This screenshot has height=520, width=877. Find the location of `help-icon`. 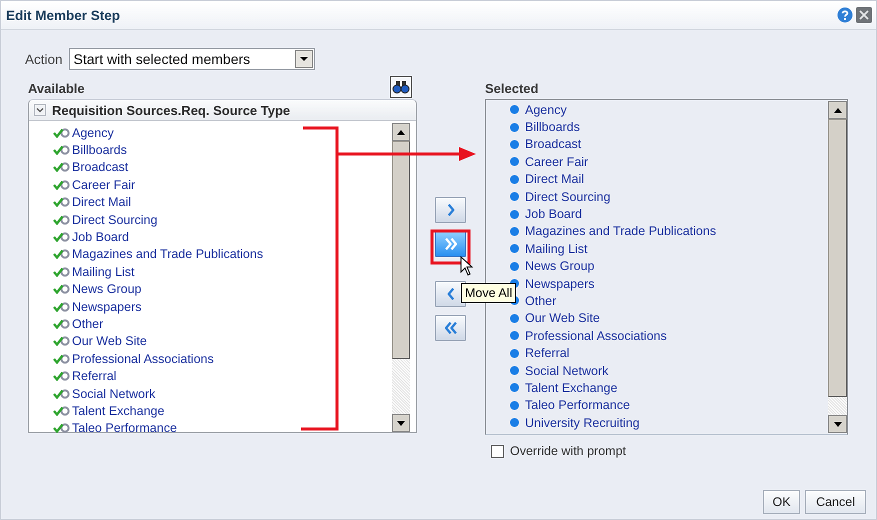

help-icon is located at coordinates (845, 15).